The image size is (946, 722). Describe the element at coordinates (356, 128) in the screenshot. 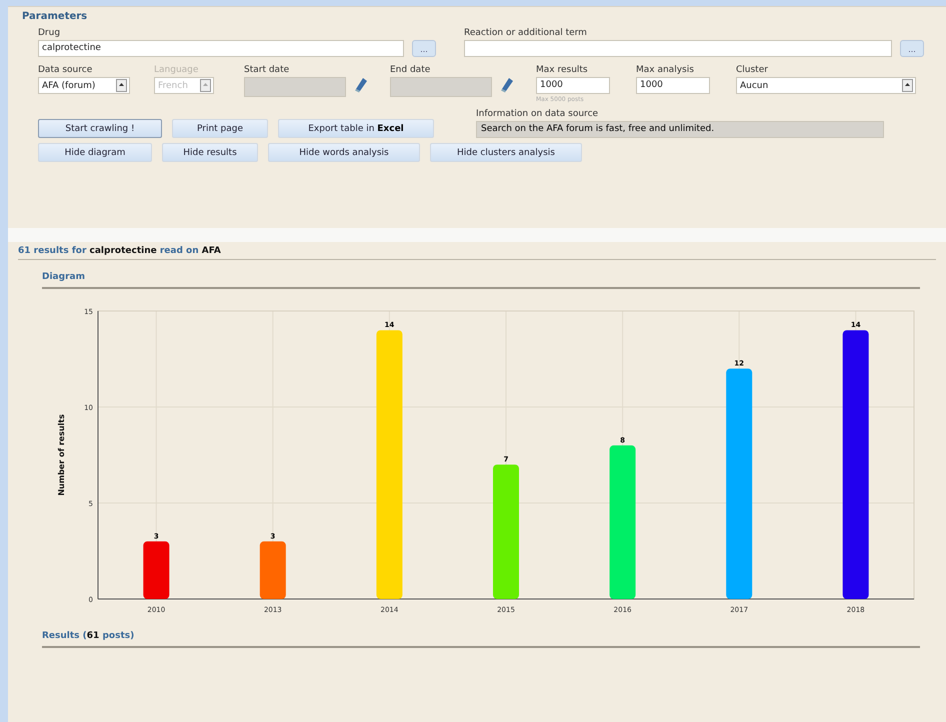

I see `action-button: Export table in Excel` at that location.